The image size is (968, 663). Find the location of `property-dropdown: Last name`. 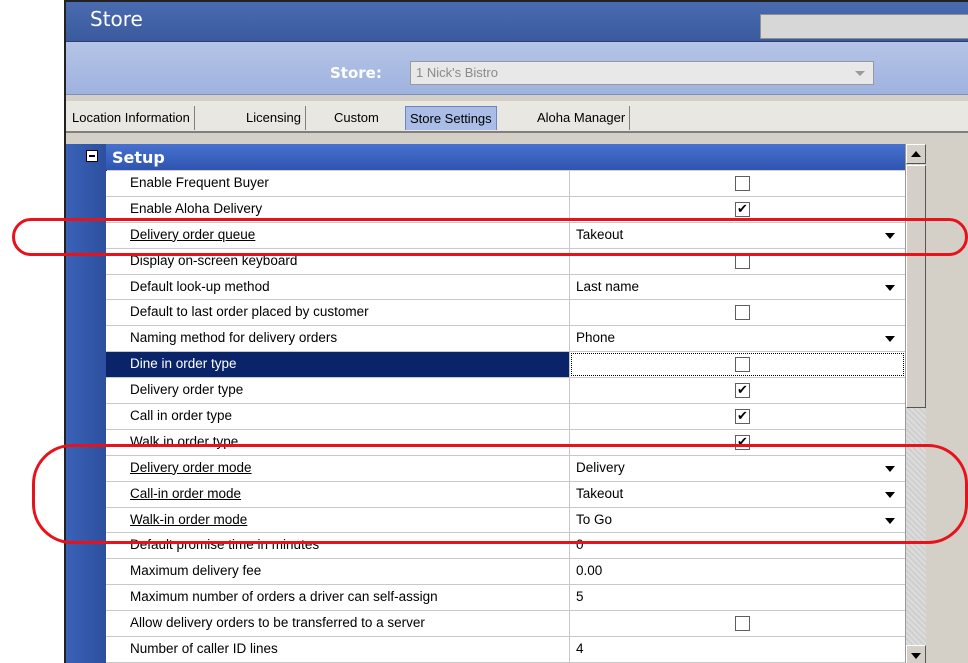

property-dropdown: Last name is located at coordinates (737, 287).